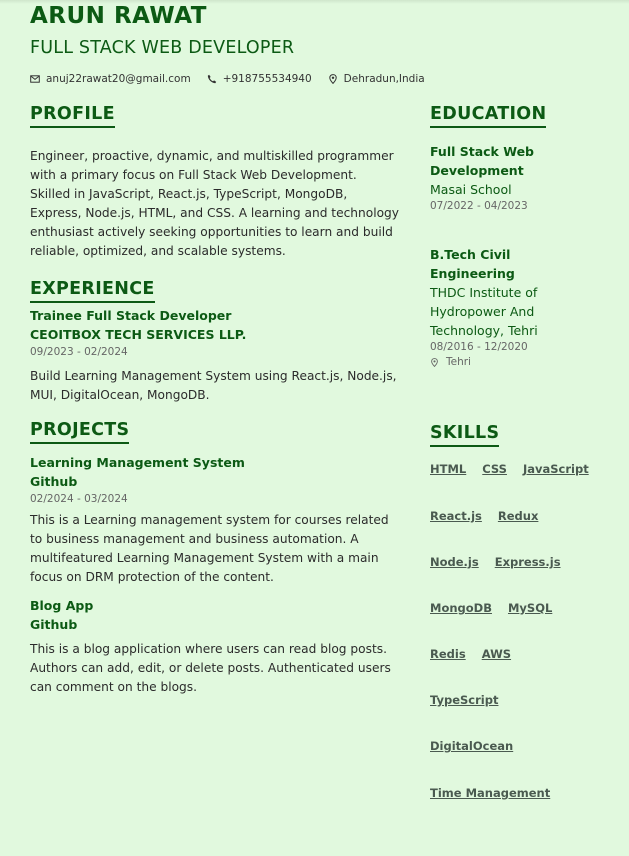  What do you see at coordinates (118, 16) in the screenshot?
I see `candidate-name: ARUN RAWAT` at bounding box center [118, 16].